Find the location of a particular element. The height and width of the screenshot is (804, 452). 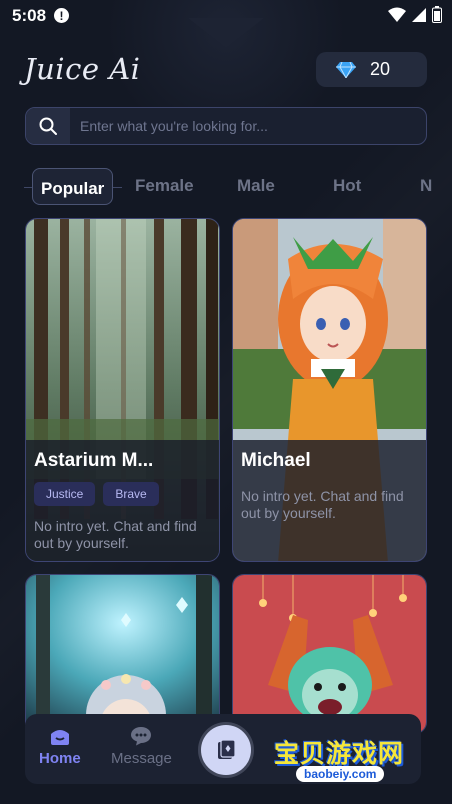

watermark-logo: 宝贝游戏网 baobeiy.com is located at coordinates (349, 761).